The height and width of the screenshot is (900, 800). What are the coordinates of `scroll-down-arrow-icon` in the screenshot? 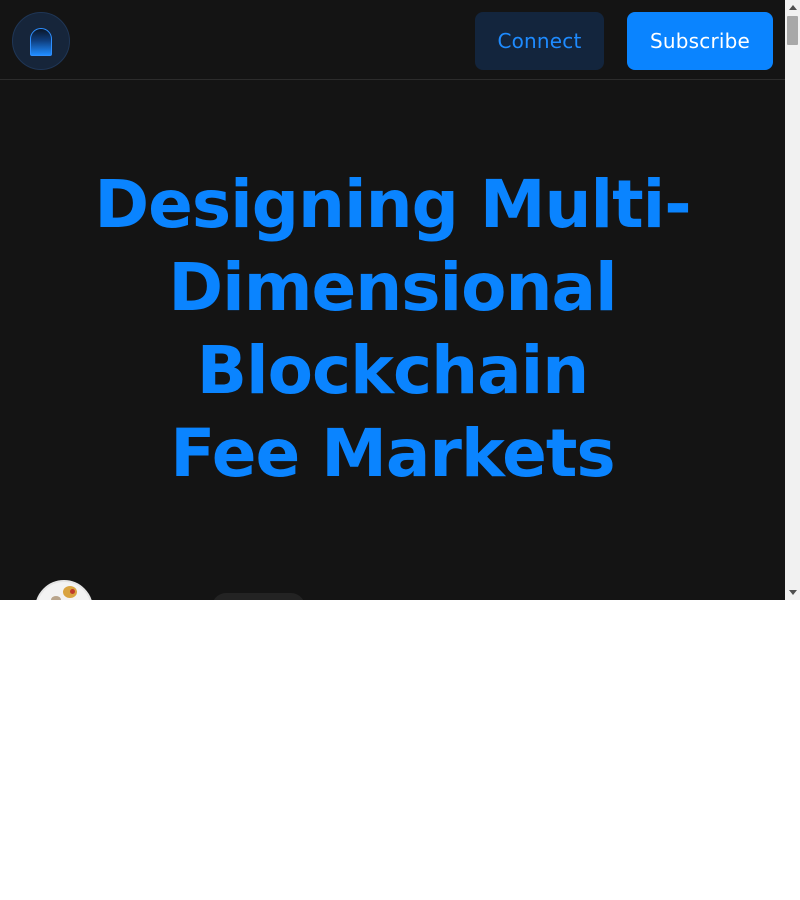 It's located at (792, 592).